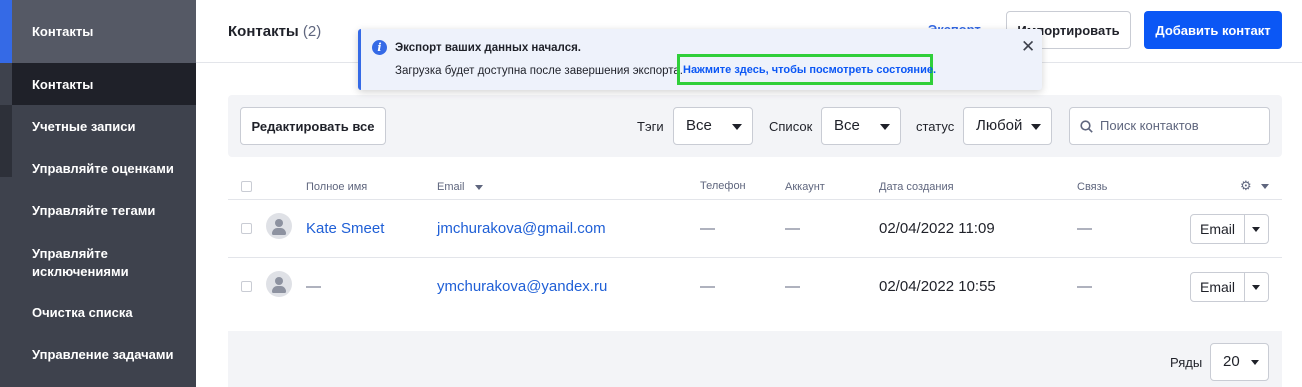 The height and width of the screenshot is (387, 1302). What do you see at coordinates (937, 228) in the screenshot?
I see `contact-created-date: 02/04/2022 11:09` at bounding box center [937, 228].